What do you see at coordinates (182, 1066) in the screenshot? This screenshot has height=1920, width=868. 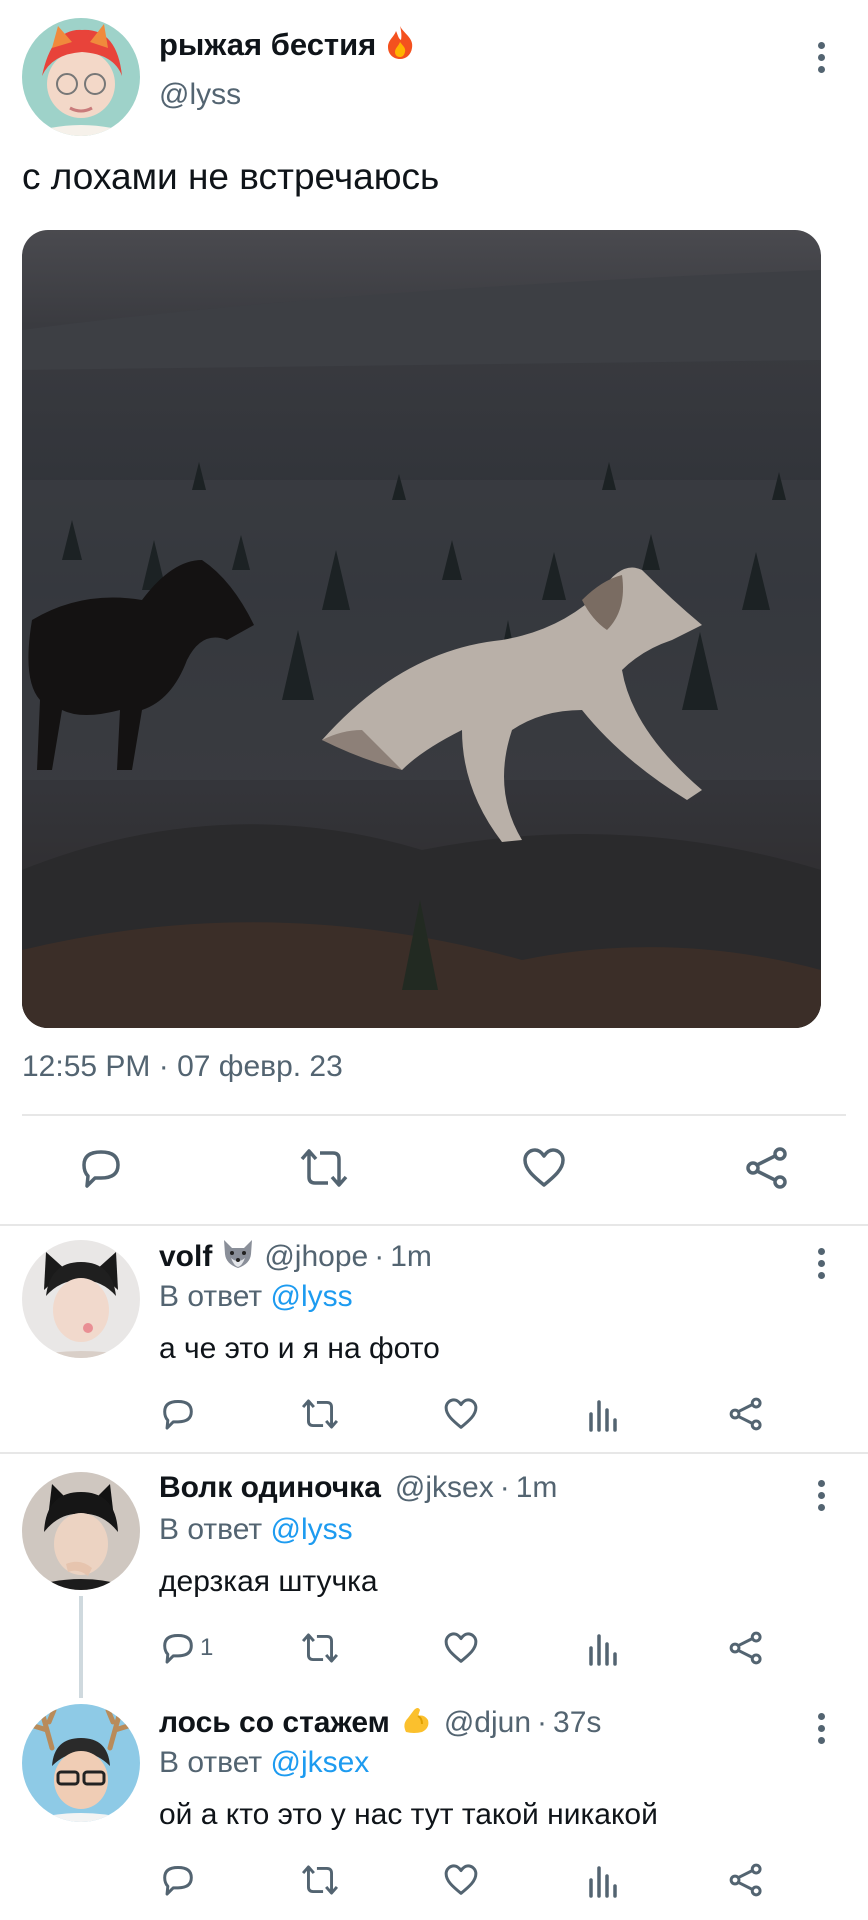 I see `tweet-timestamp: 12:55 PM · 07 февр. 23` at bounding box center [182, 1066].